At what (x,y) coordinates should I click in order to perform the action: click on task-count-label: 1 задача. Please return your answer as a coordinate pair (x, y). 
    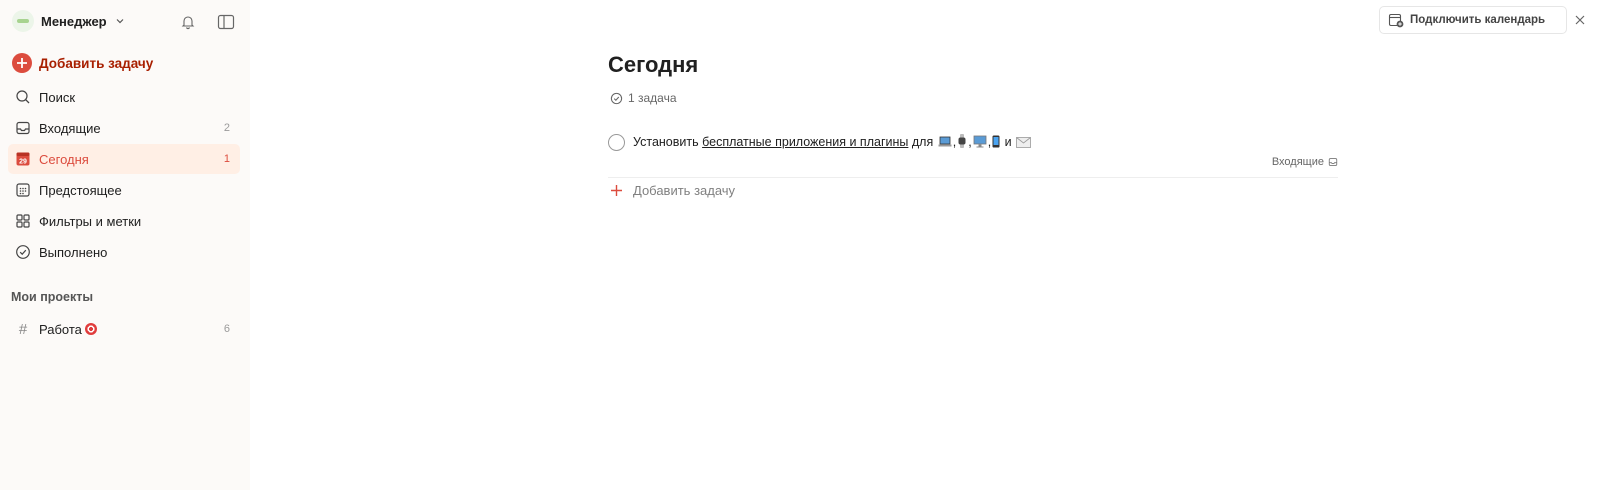
    Looking at the image, I should click on (652, 98).